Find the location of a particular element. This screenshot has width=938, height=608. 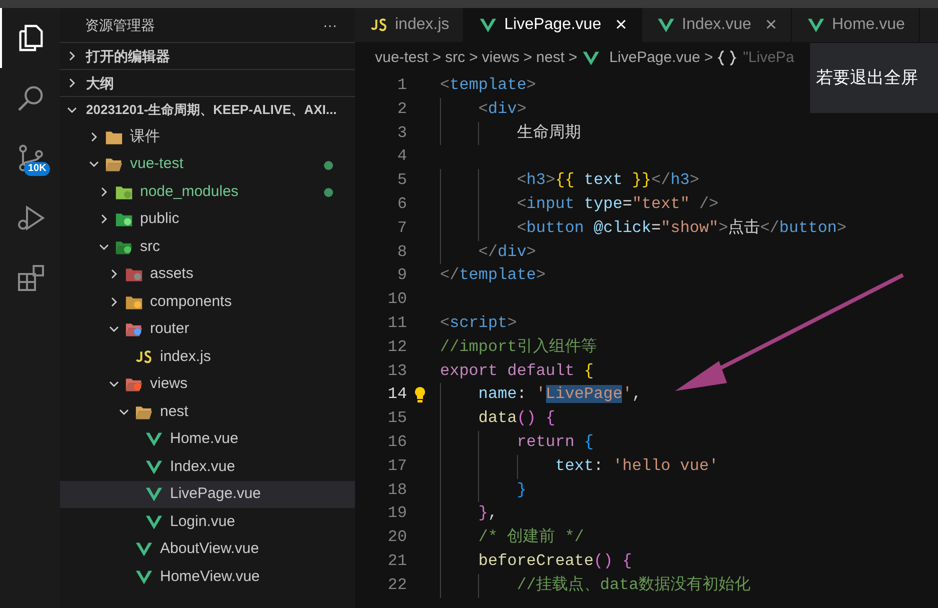

breadcrumb-item: views is located at coordinates (501, 58).